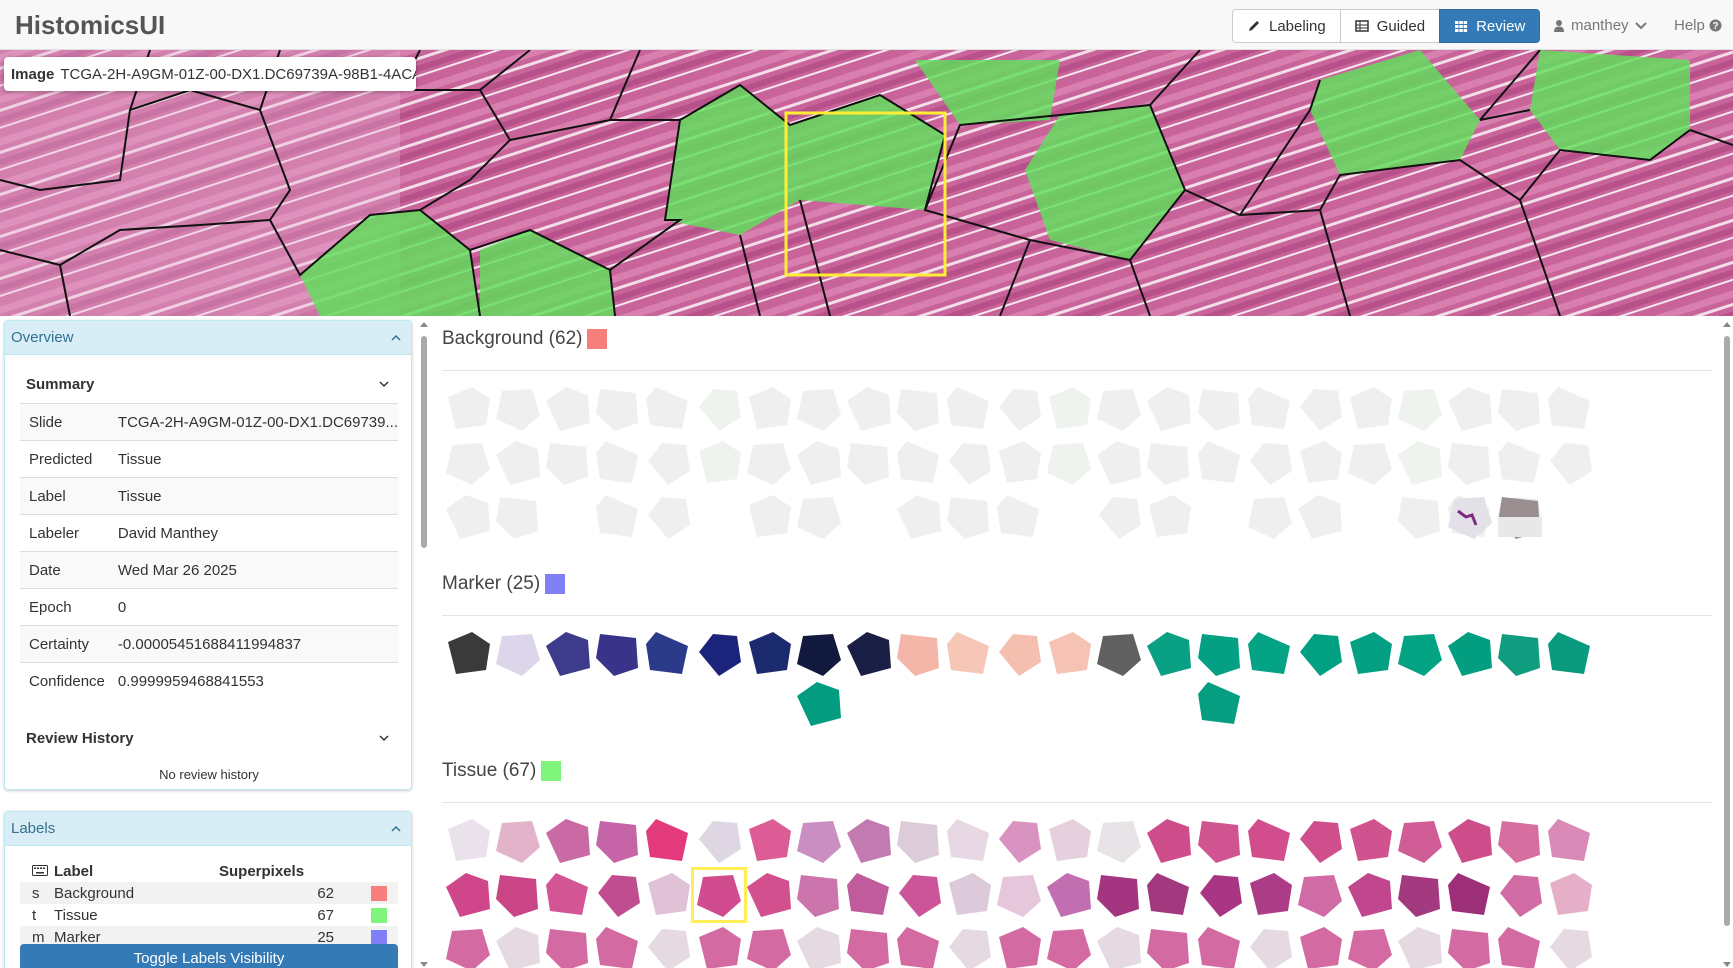  What do you see at coordinates (379, 893) in the screenshot?
I see `label-color-swatch` at bounding box center [379, 893].